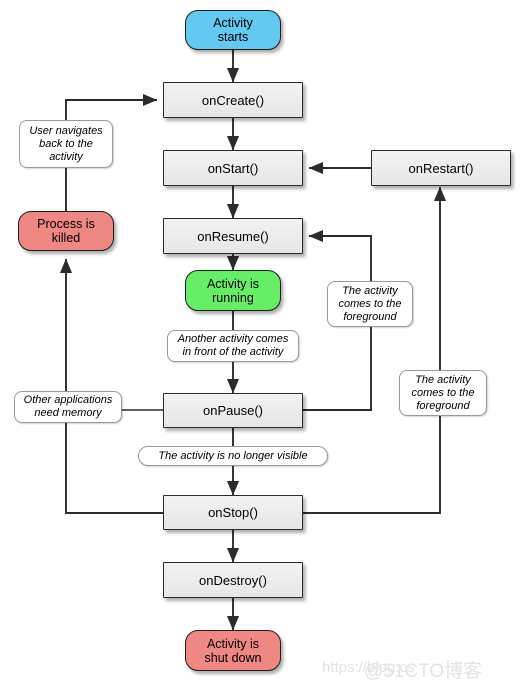 The height and width of the screenshot is (688, 528). I want to click on label-foreground-from-pause-text: The activity comes to the foreground, so click(370, 303).